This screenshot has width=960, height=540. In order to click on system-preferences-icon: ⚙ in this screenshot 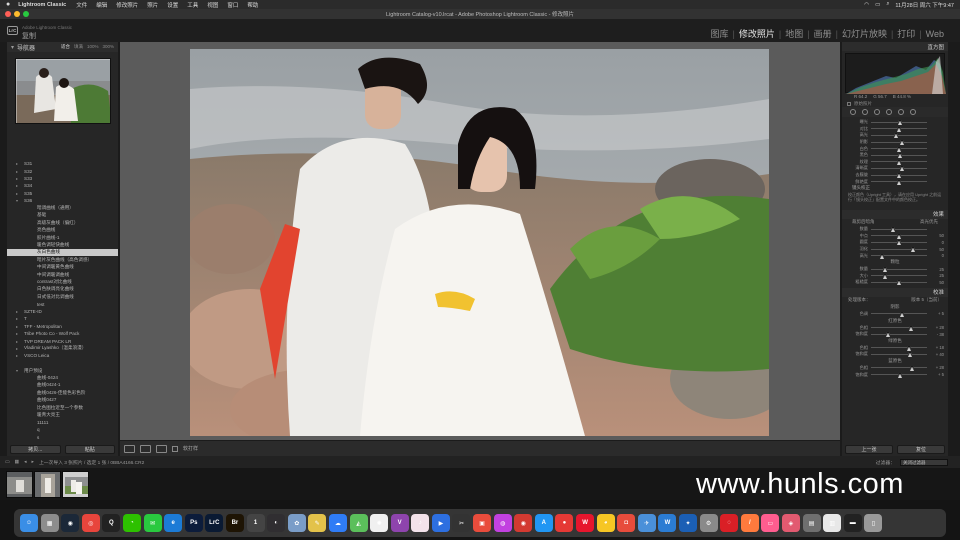, I will do `click(708, 523)`.